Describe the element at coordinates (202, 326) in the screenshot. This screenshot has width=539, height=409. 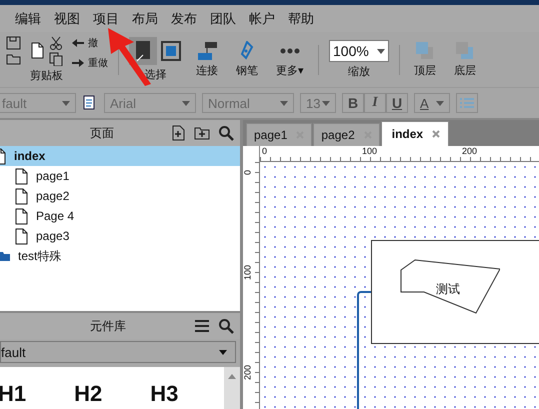
I see `menu-icon` at that location.